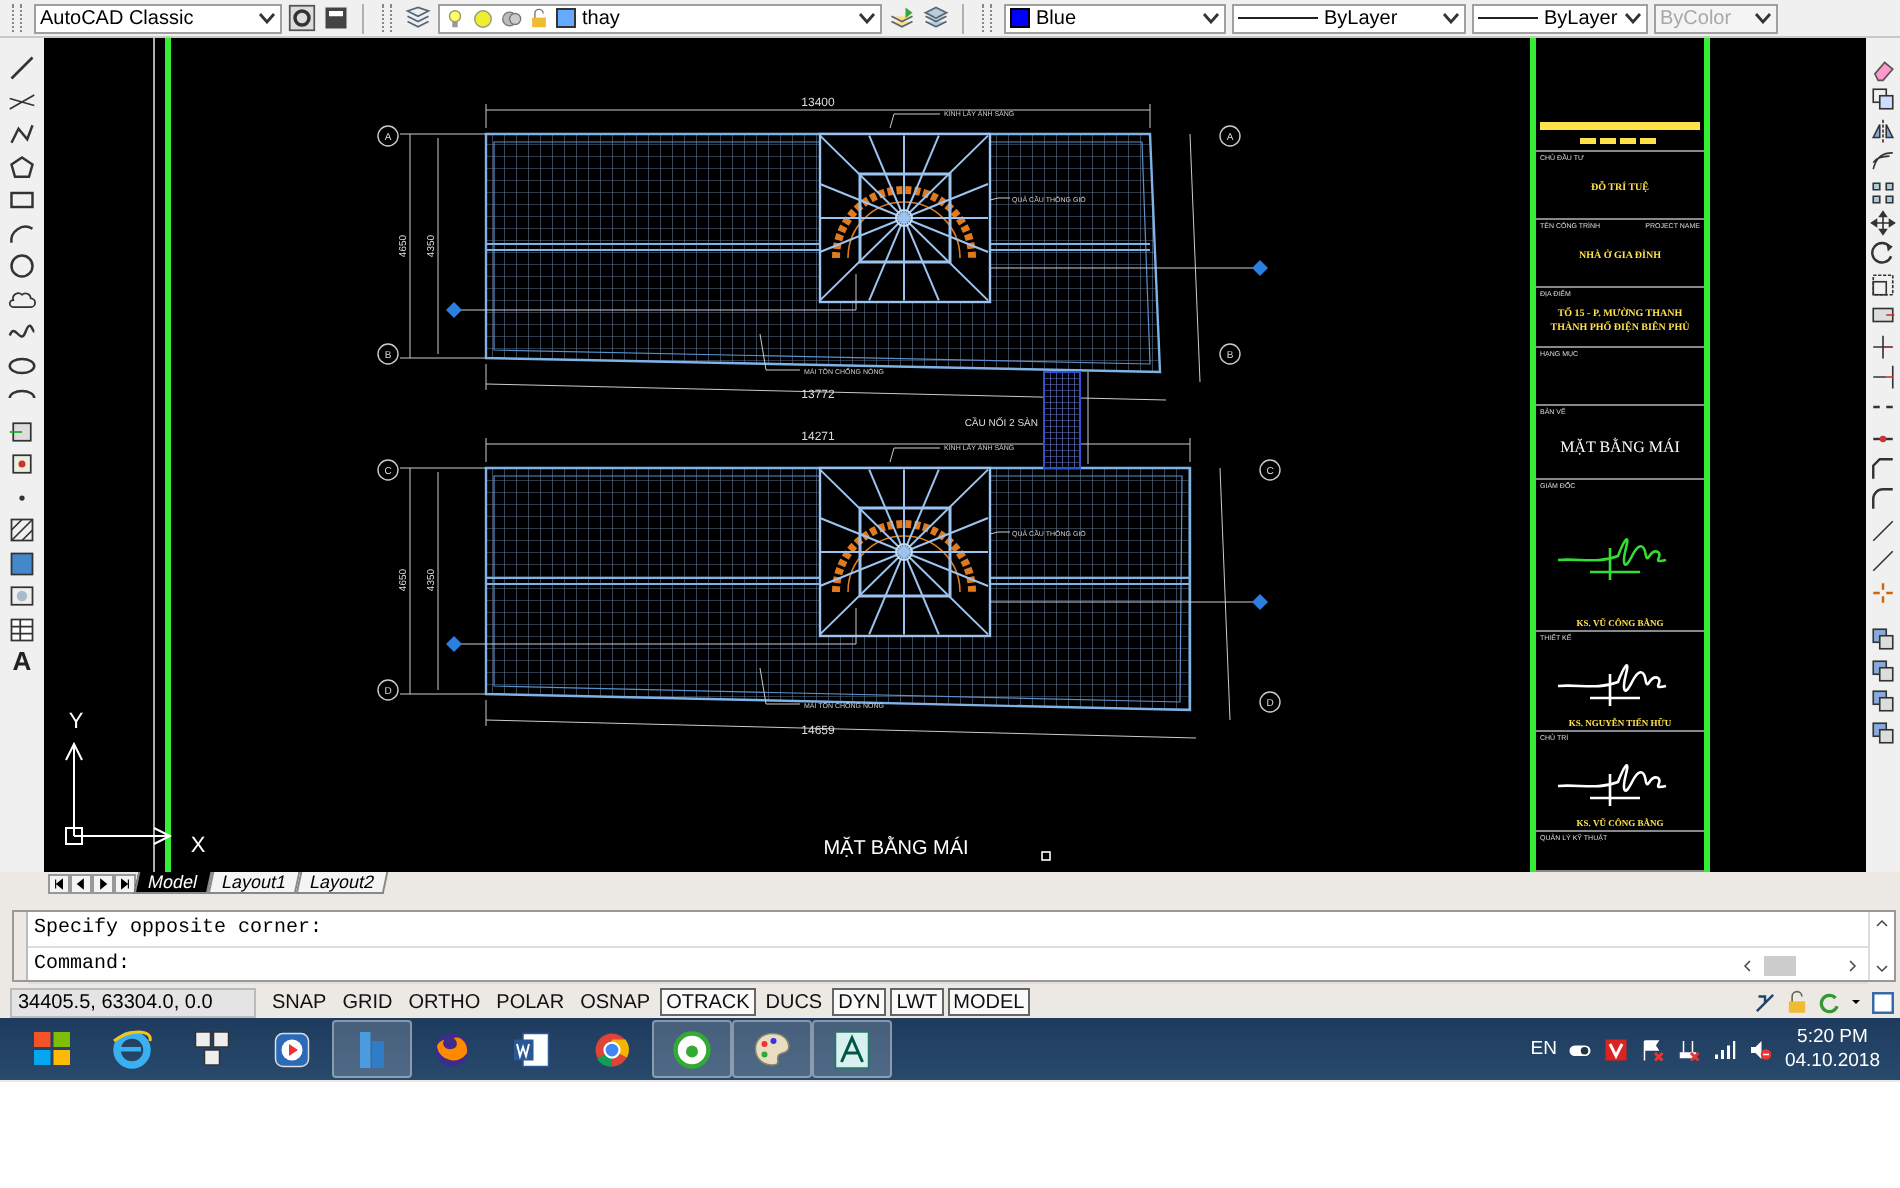  Describe the element at coordinates (22, 596) in the screenshot. I see `region-icon` at that location.